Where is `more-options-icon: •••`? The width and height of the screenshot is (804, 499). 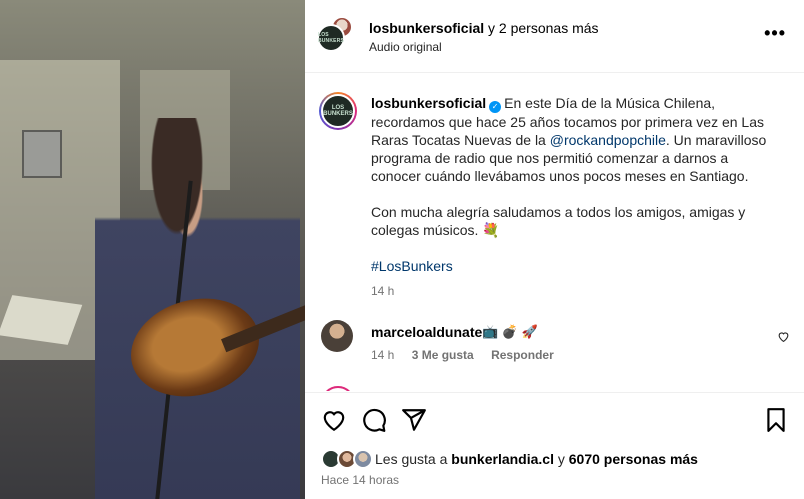 more-options-icon: ••• is located at coordinates (775, 33).